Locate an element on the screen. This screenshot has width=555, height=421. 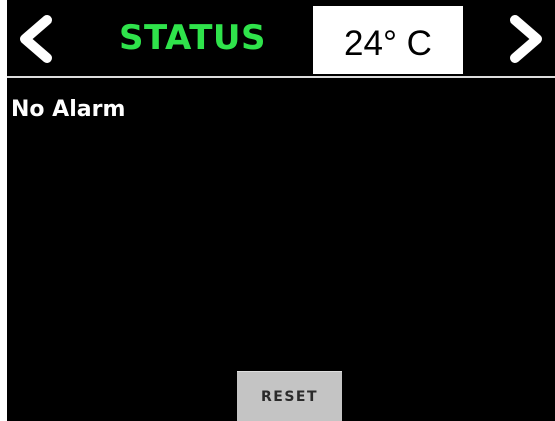
previous-page-button is located at coordinates (35, 39).